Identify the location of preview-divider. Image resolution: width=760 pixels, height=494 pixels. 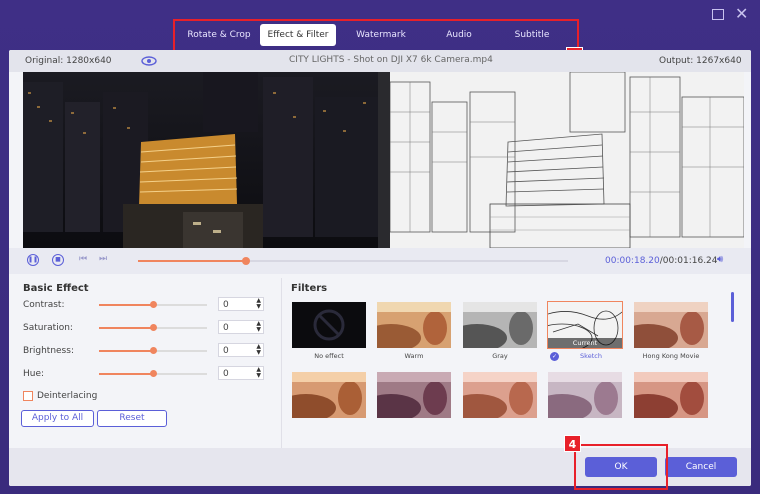
(384, 160).